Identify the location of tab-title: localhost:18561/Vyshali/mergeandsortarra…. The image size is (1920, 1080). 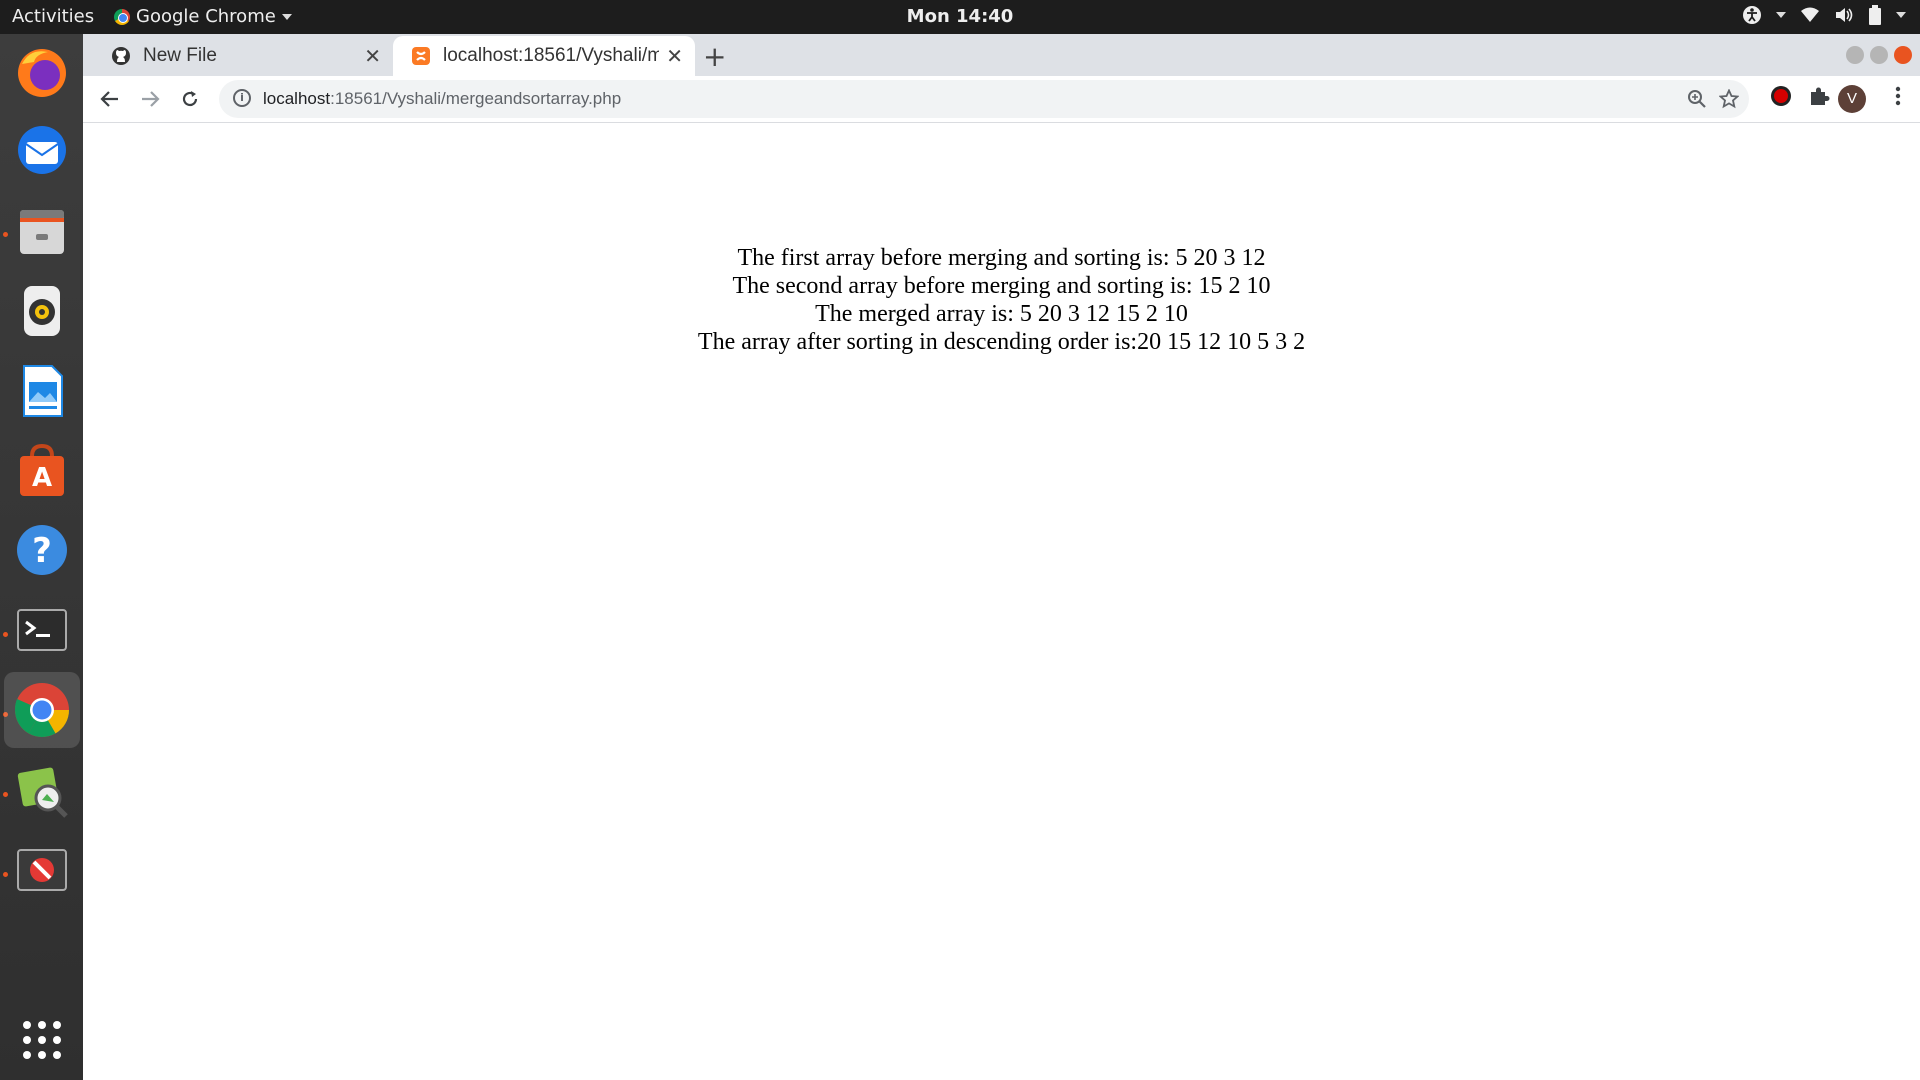
(551, 55).